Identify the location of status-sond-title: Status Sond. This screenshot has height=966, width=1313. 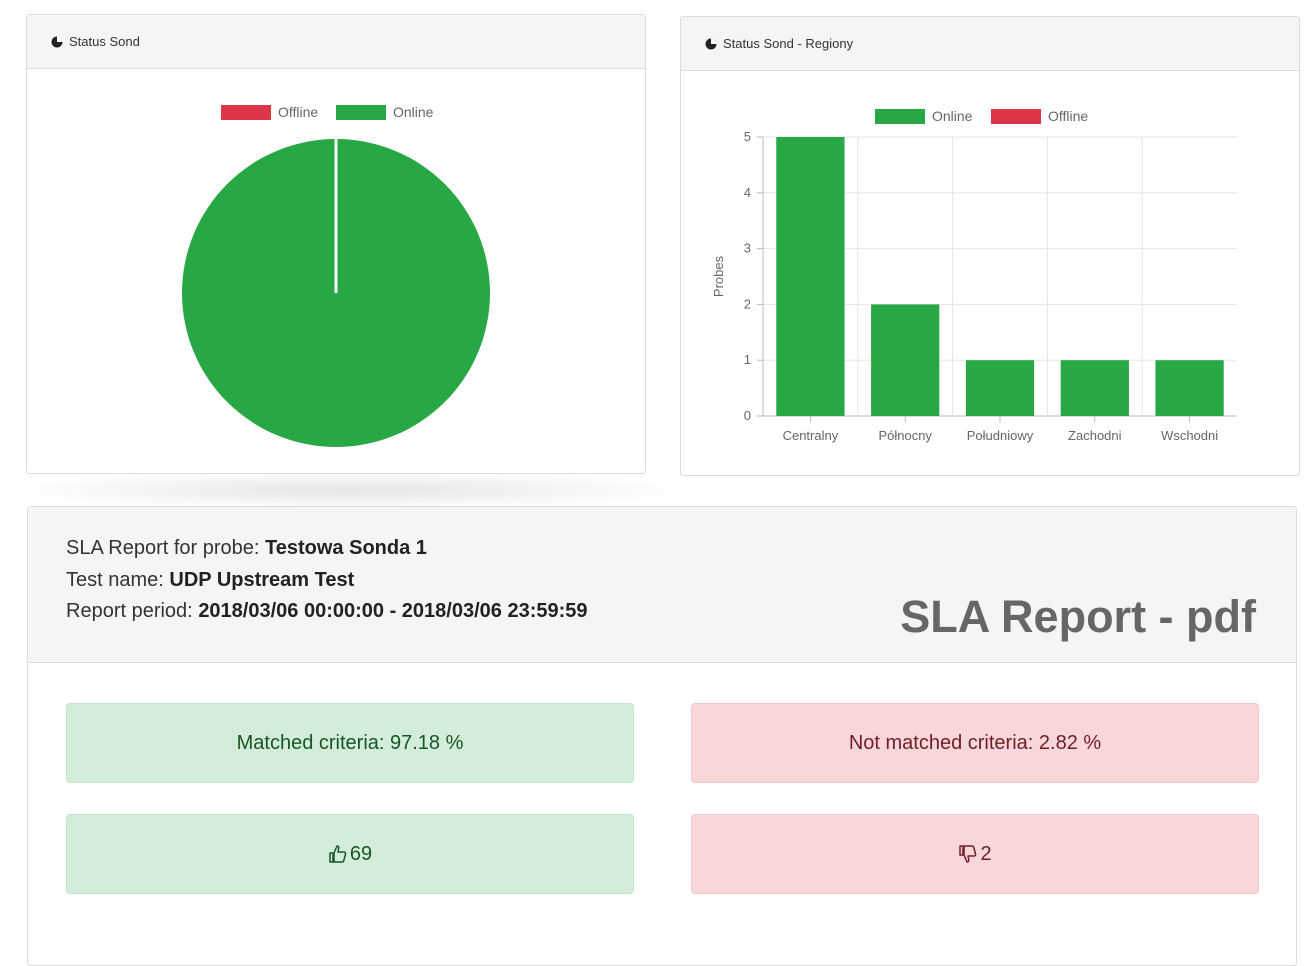
(104, 41).